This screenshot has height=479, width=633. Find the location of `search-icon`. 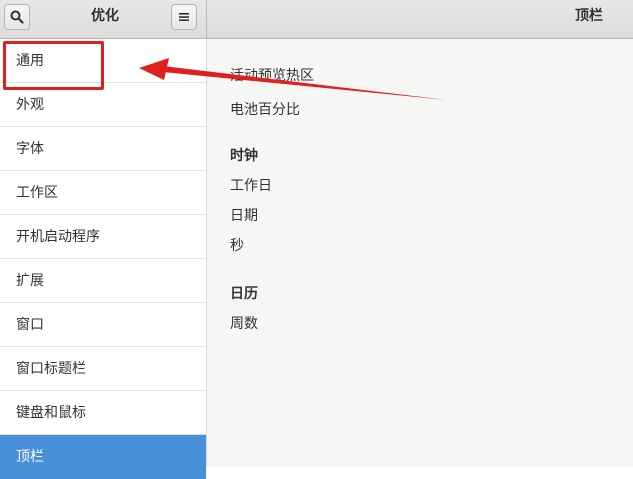

search-icon is located at coordinates (17, 17).